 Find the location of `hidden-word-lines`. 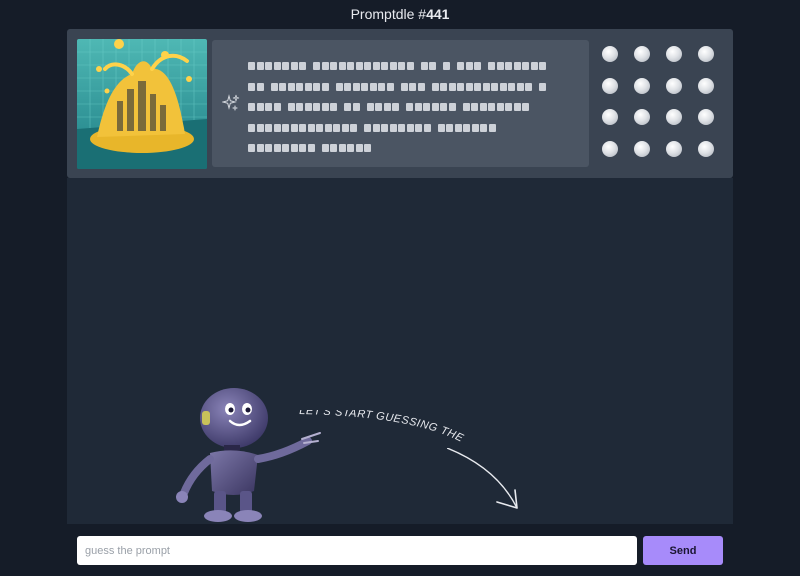

hidden-word-lines is located at coordinates (408, 111).